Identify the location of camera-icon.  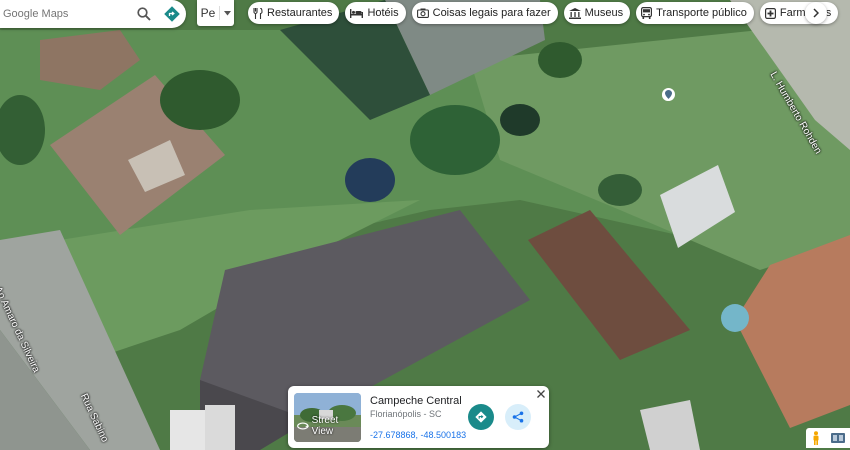
(422, 13).